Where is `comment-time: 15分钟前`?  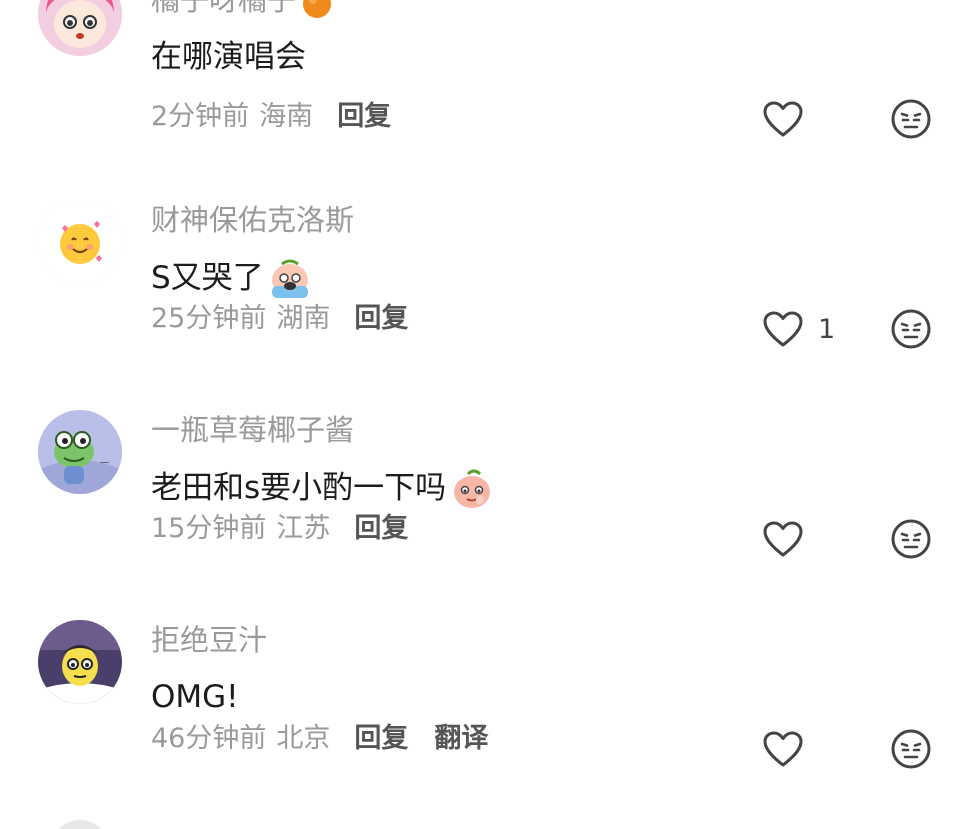 comment-time: 15分钟前 is located at coordinates (209, 528).